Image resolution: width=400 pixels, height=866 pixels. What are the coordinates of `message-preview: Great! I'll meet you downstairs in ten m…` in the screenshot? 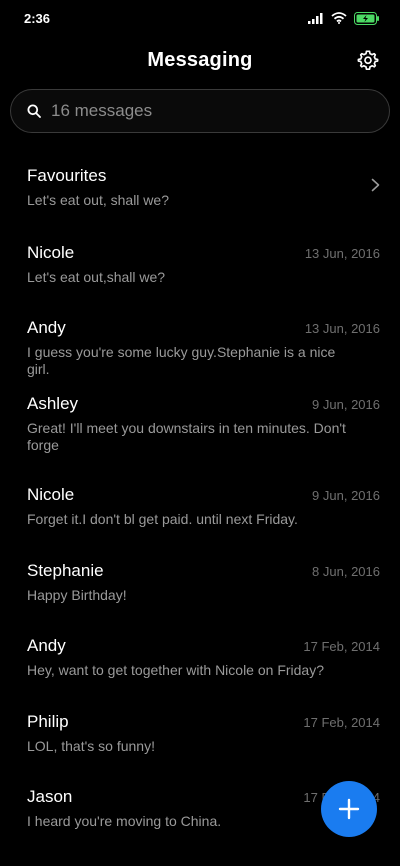 It's located at (186, 436).